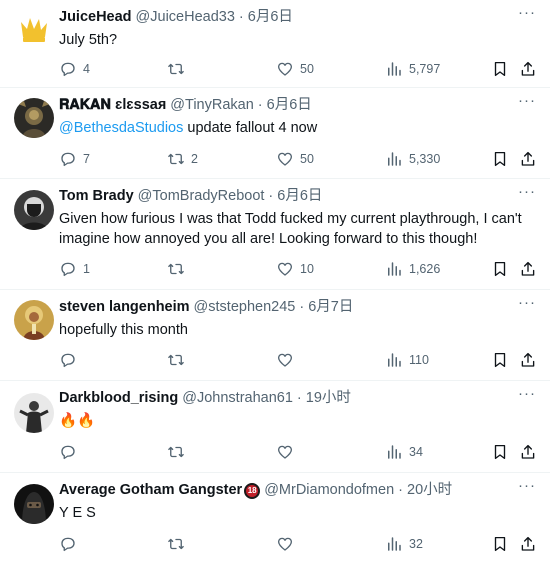 The image size is (550, 570). Describe the element at coordinates (295, 269) in the screenshot. I see `like-button: 10` at that location.